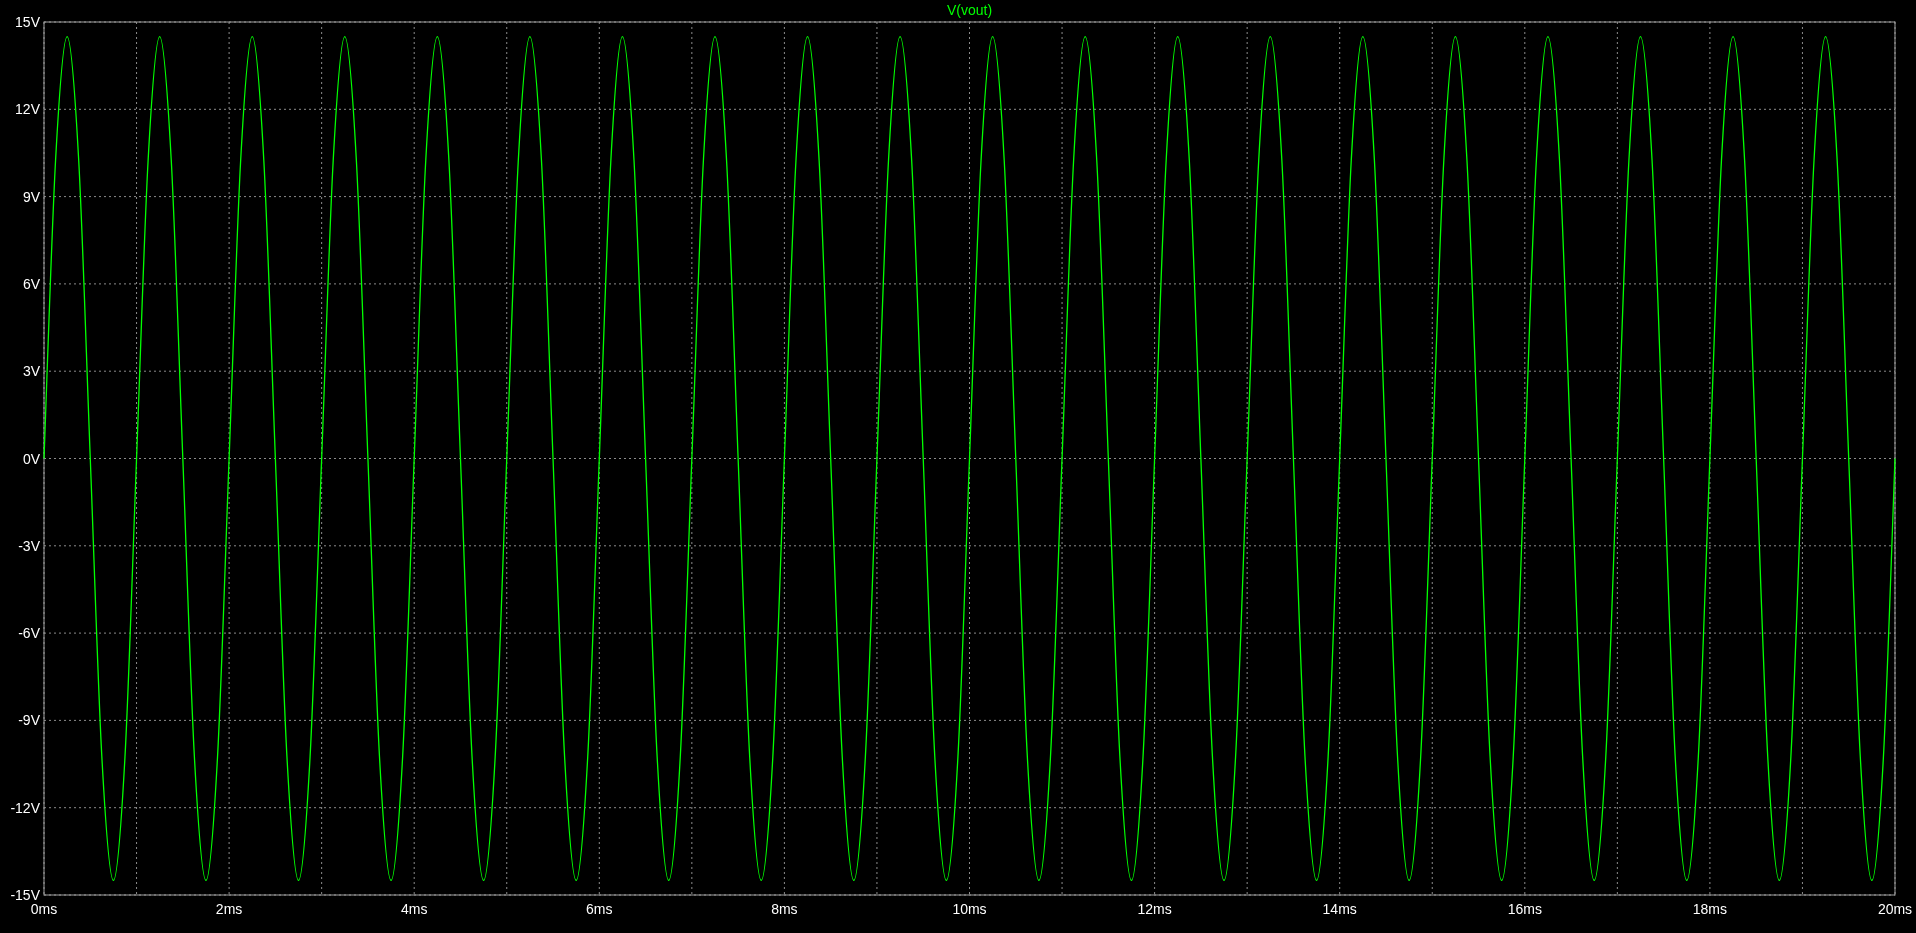 The image size is (1916, 933). What do you see at coordinates (31, 283) in the screenshot?
I see `axis-tick-label: 6V` at bounding box center [31, 283].